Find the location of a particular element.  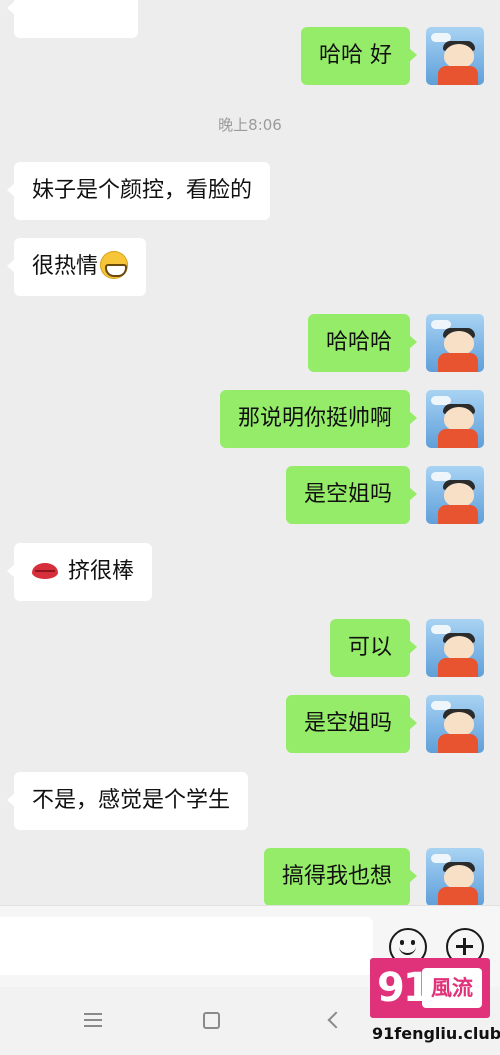

home-square-icon is located at coordinates (211, 1020).